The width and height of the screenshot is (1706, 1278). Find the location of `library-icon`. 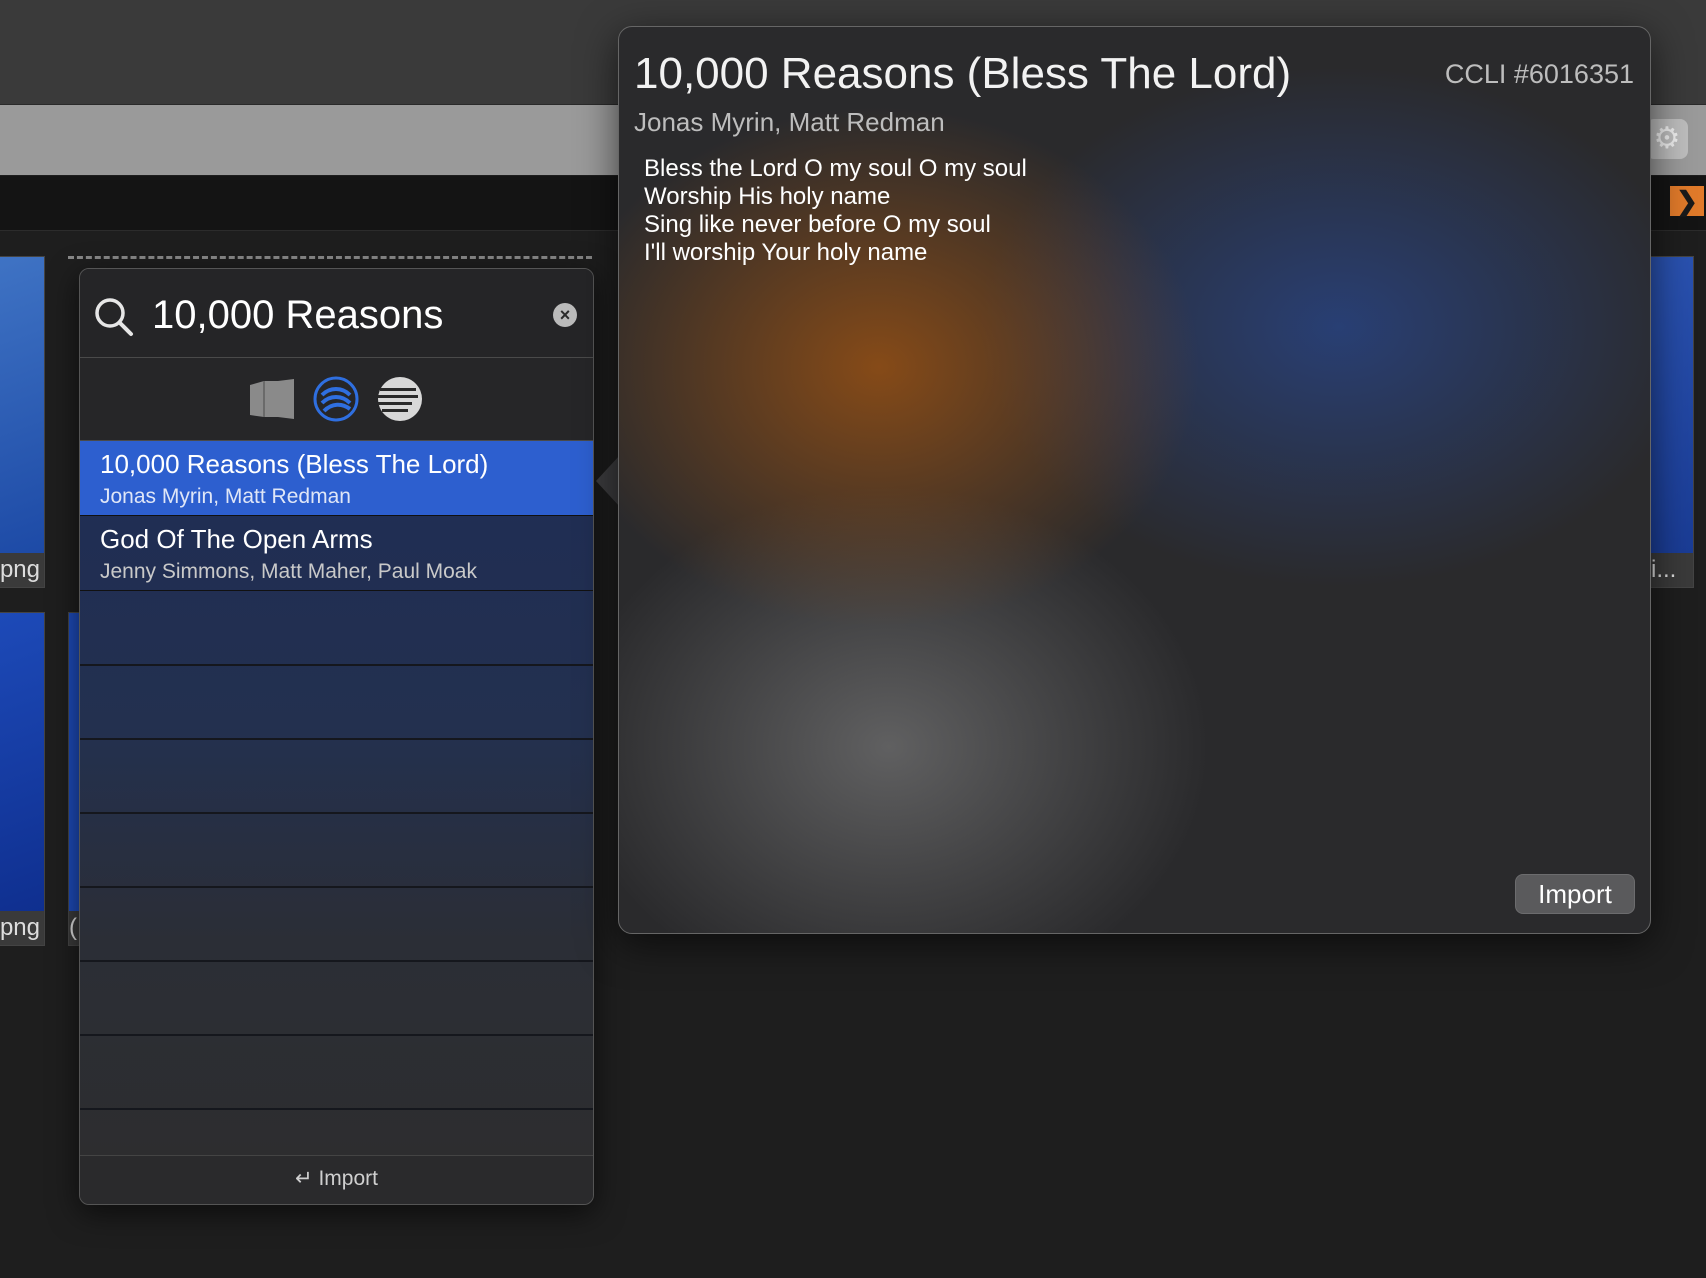

library-icon is located at coordinates (272, 399).